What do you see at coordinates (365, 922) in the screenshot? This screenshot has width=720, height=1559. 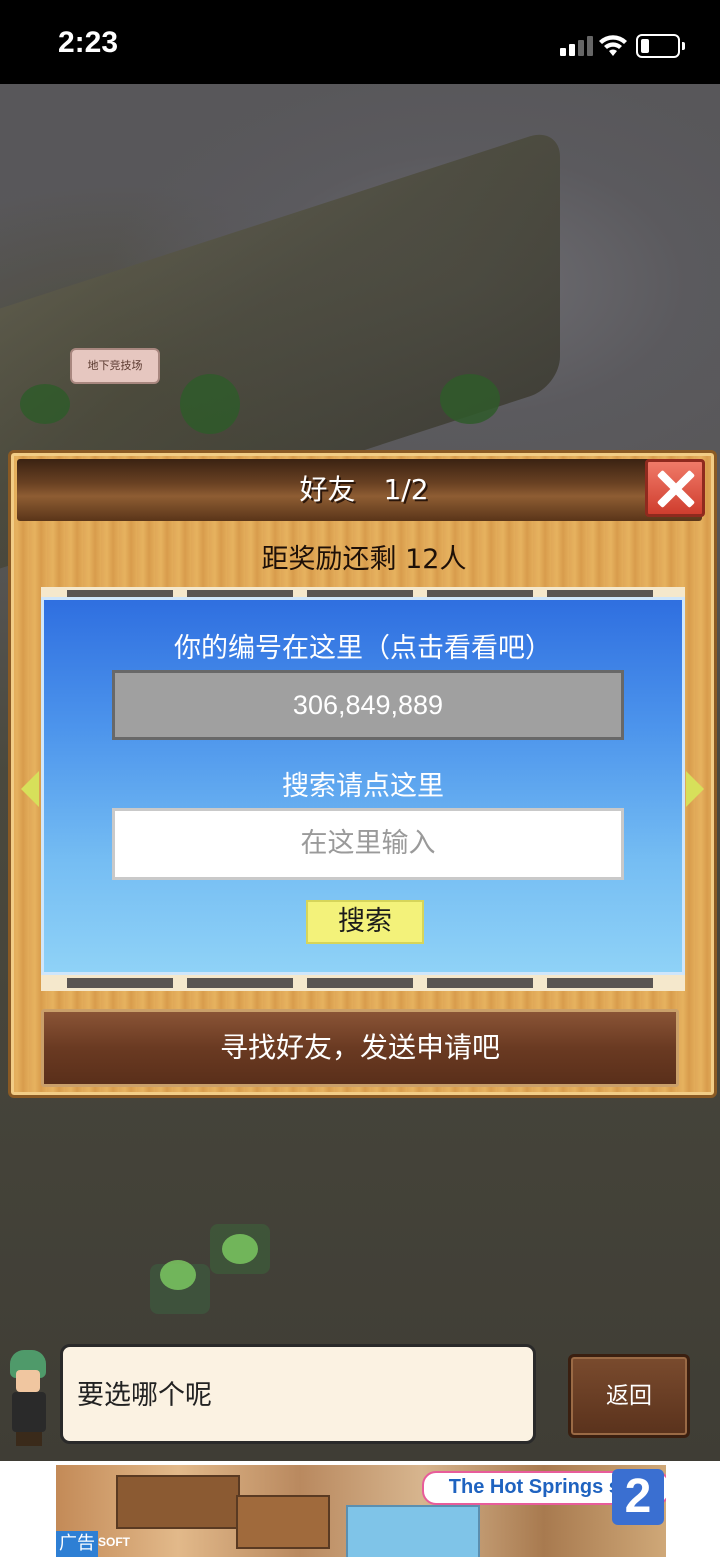 I see `search-button: 搜索` at bounding box center [365, 922].